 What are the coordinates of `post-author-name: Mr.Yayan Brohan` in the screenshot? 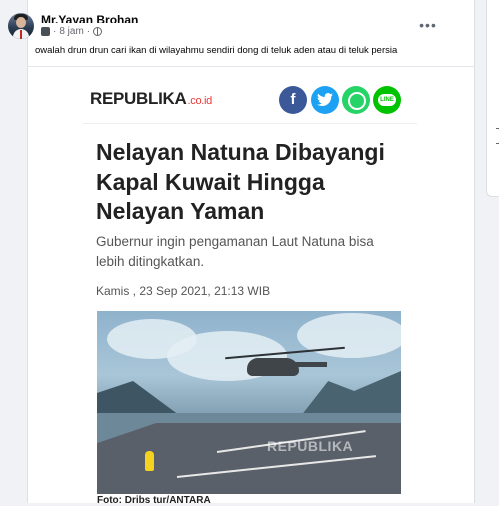 It's located at (91, 16).